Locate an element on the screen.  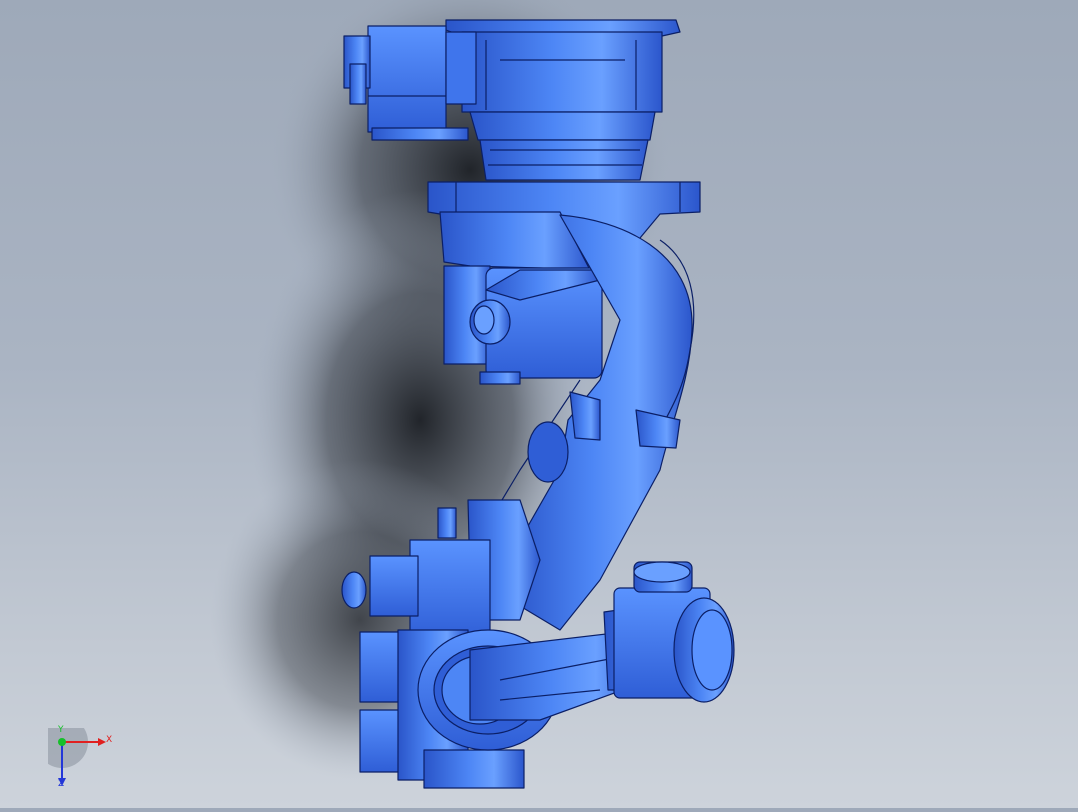
triad-z-label: Z is located at coordinates (61, 784).